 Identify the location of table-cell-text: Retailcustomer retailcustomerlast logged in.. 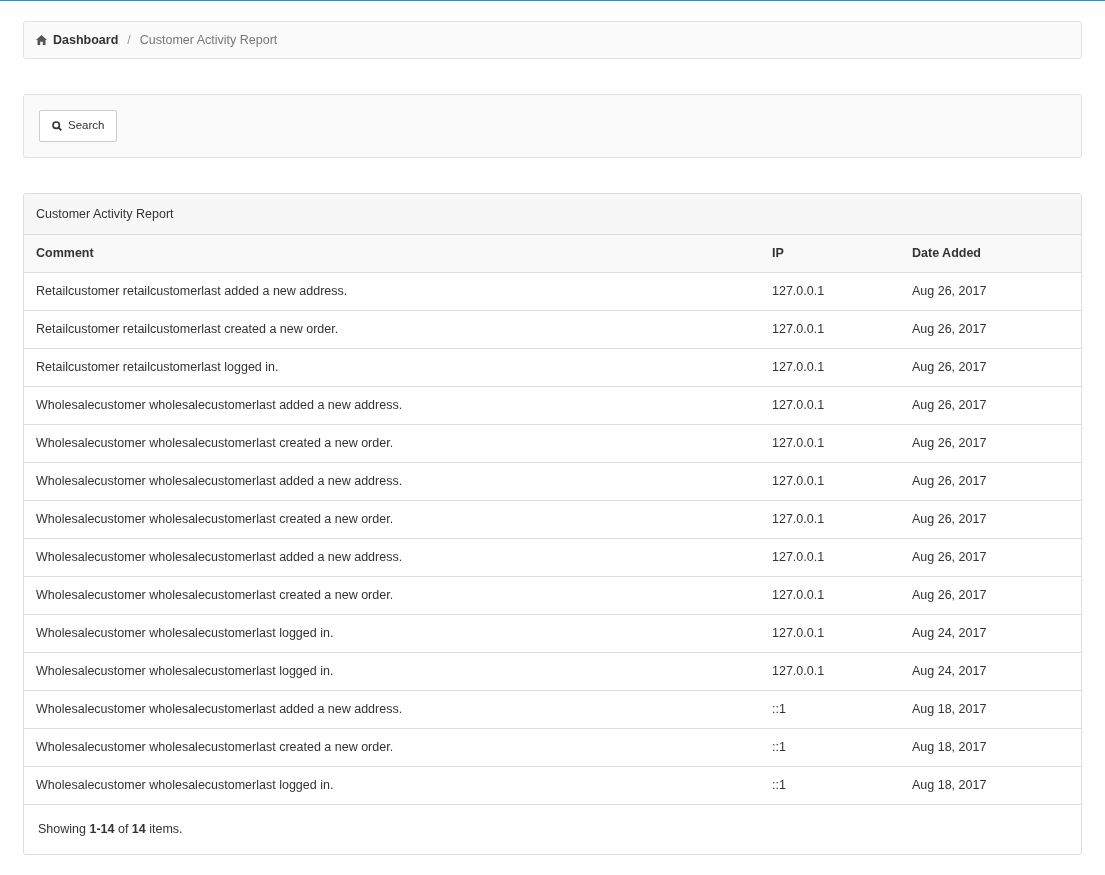
(158, 368).